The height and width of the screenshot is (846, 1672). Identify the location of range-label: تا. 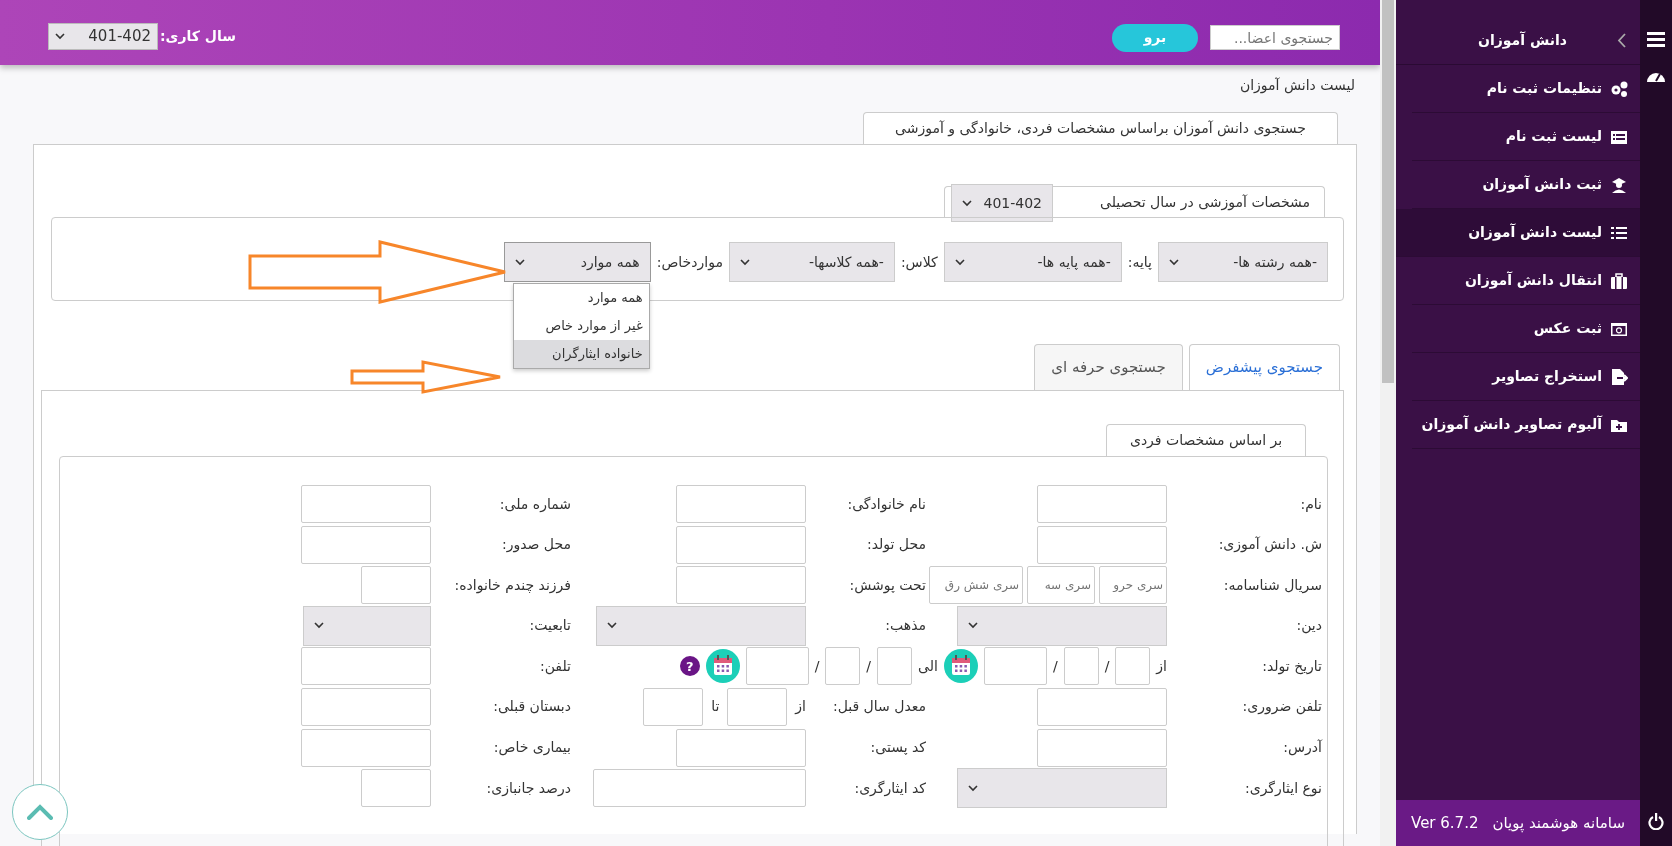
(715, 707).